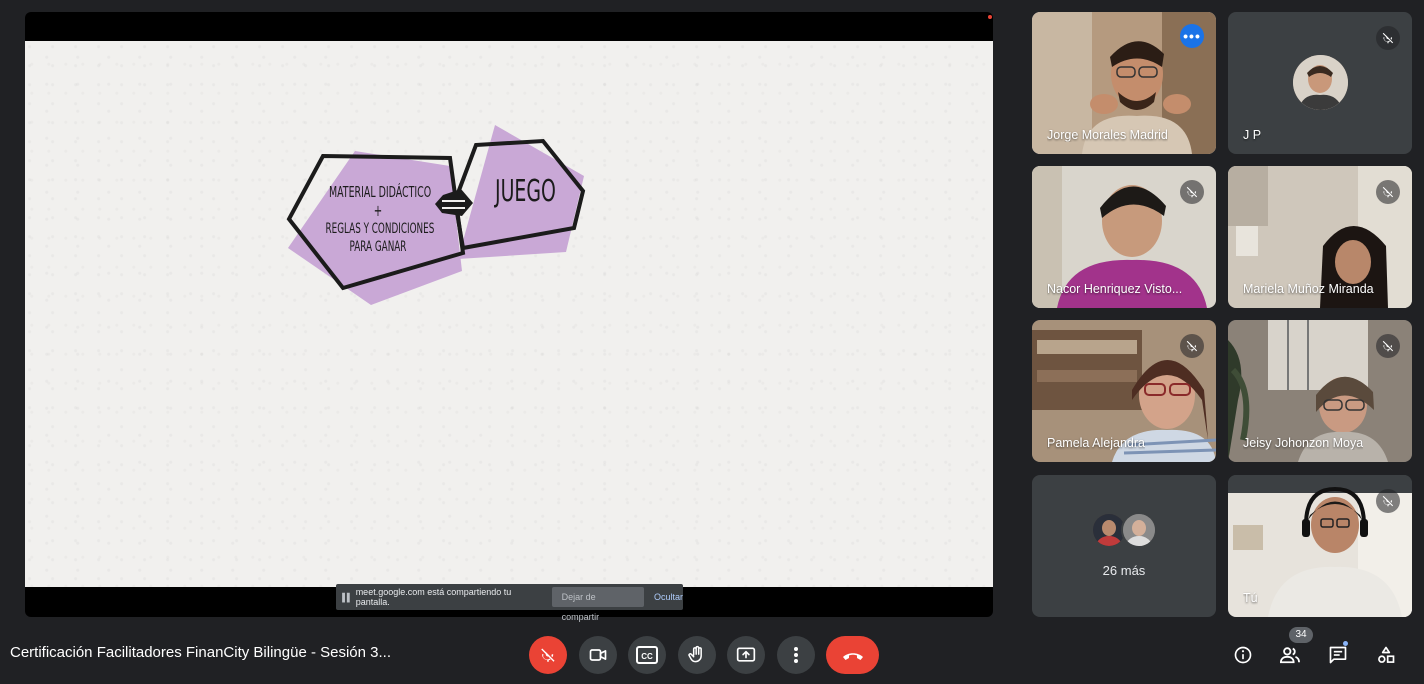  Describe the element at coordinates (380, 229) in the screenshot. I see `slide-text-reglas: Reglas y condiciones` at that location.